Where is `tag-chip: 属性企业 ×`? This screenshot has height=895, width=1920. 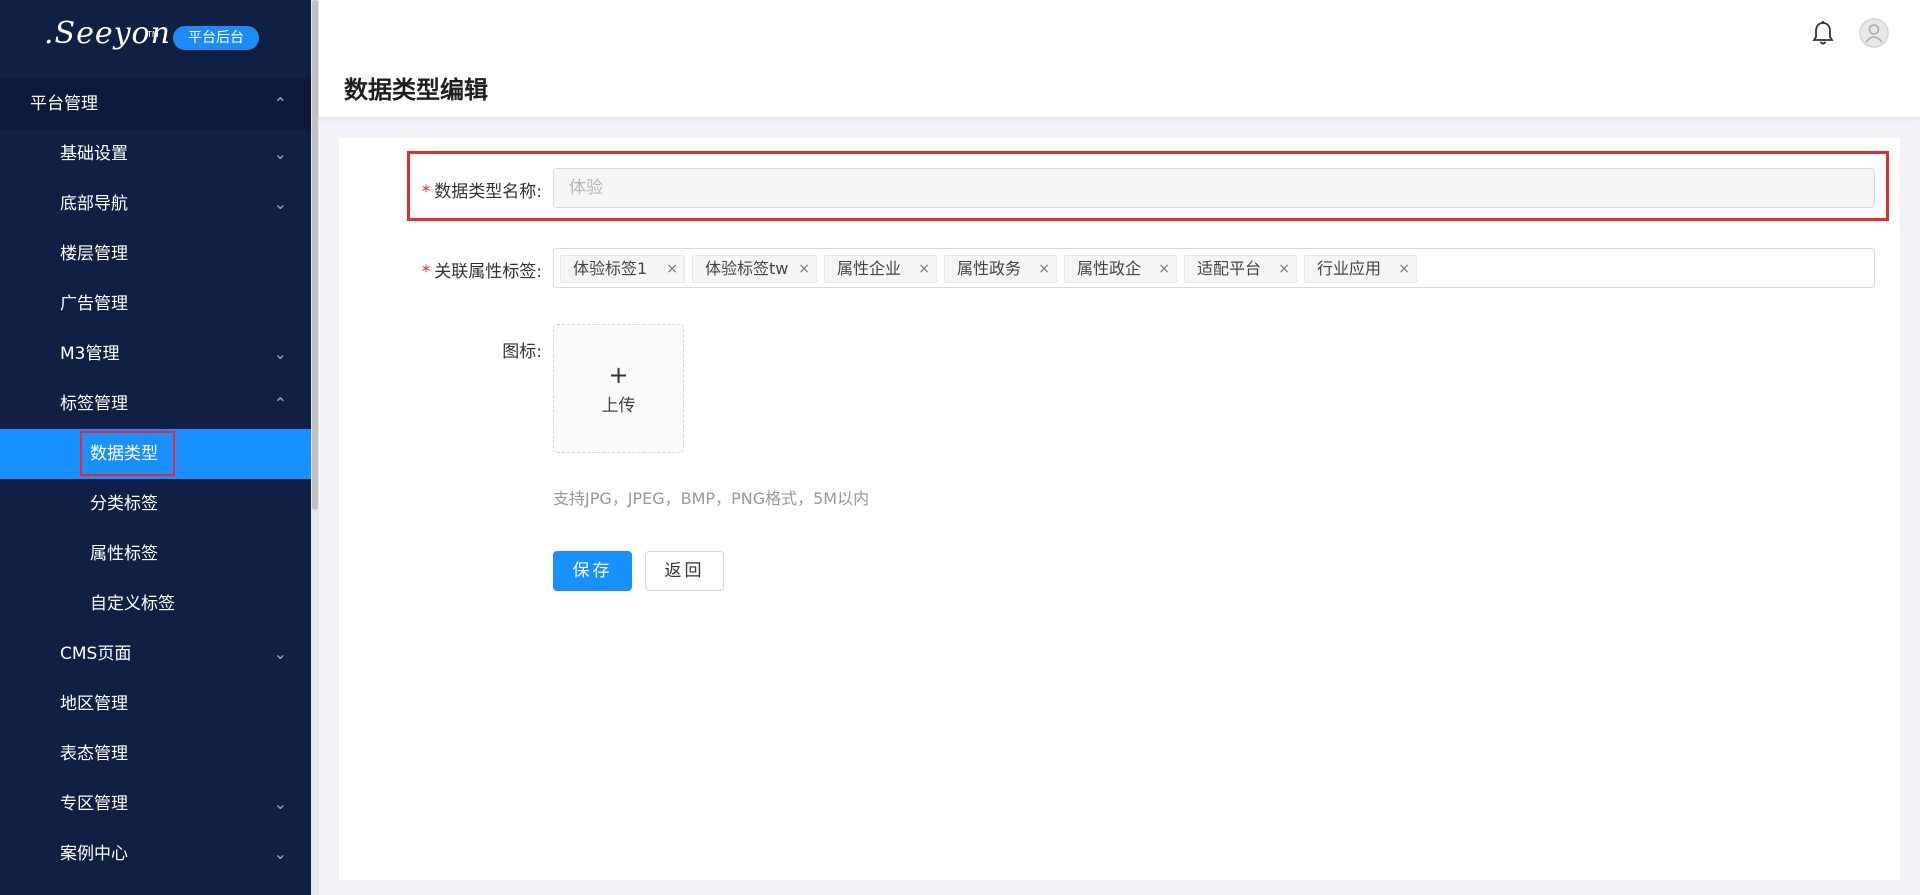
tag-chip: 属性企业 × is located at coordinates (880, 269).